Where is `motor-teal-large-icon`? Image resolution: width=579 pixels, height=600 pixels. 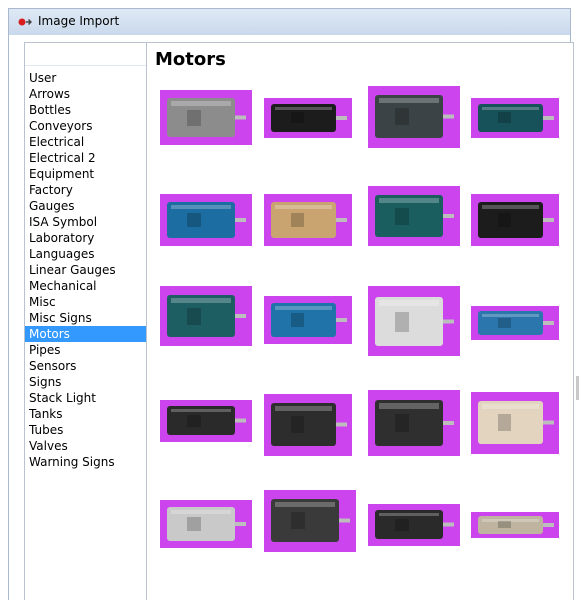 motor-teal-large-icon is located at coordinates (206, 316).